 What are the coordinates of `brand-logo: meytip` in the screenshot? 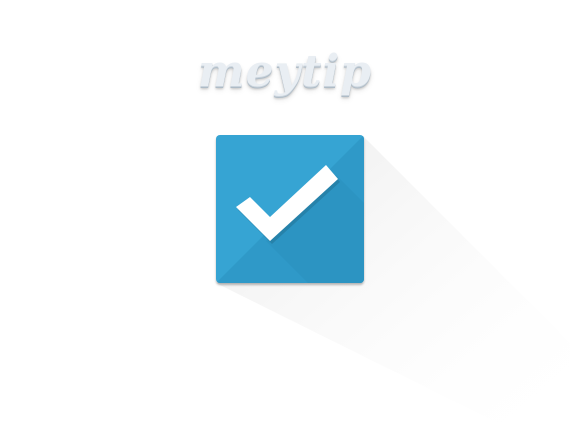 It's located at (285, 71).